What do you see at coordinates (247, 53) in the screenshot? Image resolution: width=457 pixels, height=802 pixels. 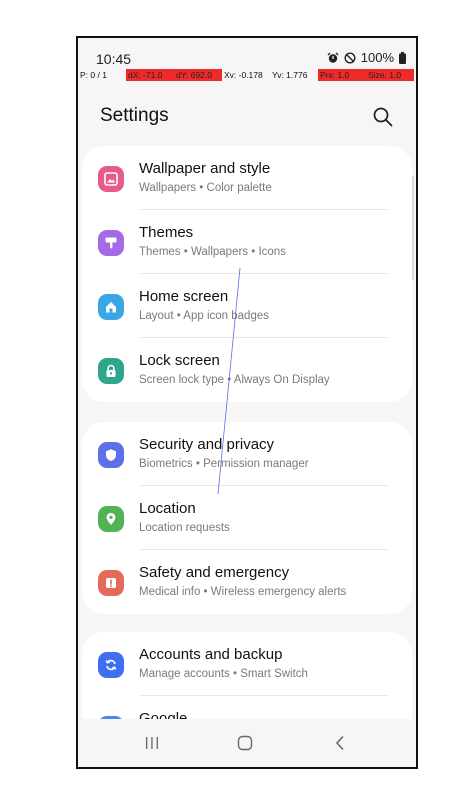 I see `status-bar: 10:45 100%` at bounding box center [247, 53].